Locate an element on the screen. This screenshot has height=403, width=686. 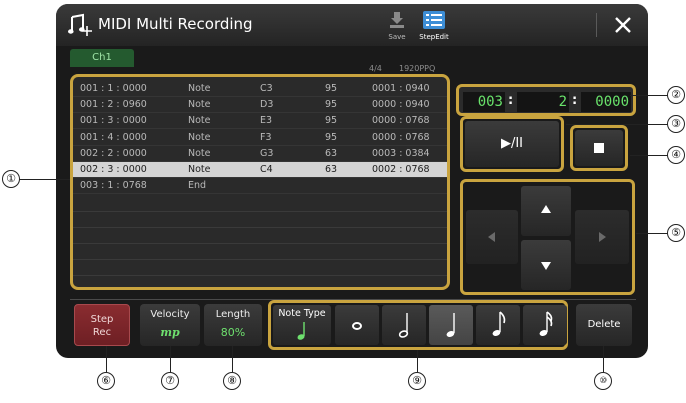
event-row: 001 : 4 : 0000 Note F3 95 0000 : 0768 is located at coordinates (260, 138).